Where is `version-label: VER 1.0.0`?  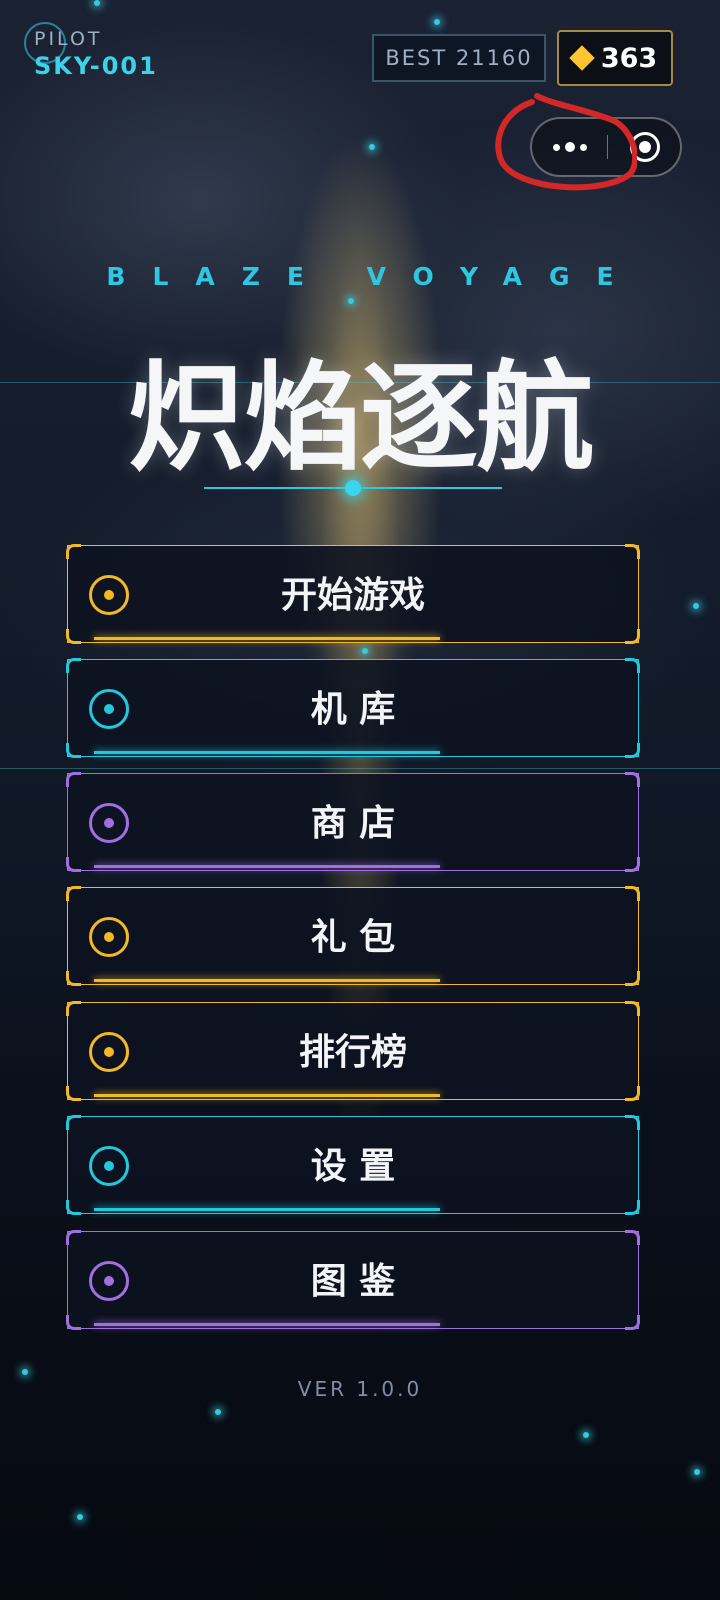
version-label: VER 1.0.0 is located at coordinates (360, 1389).